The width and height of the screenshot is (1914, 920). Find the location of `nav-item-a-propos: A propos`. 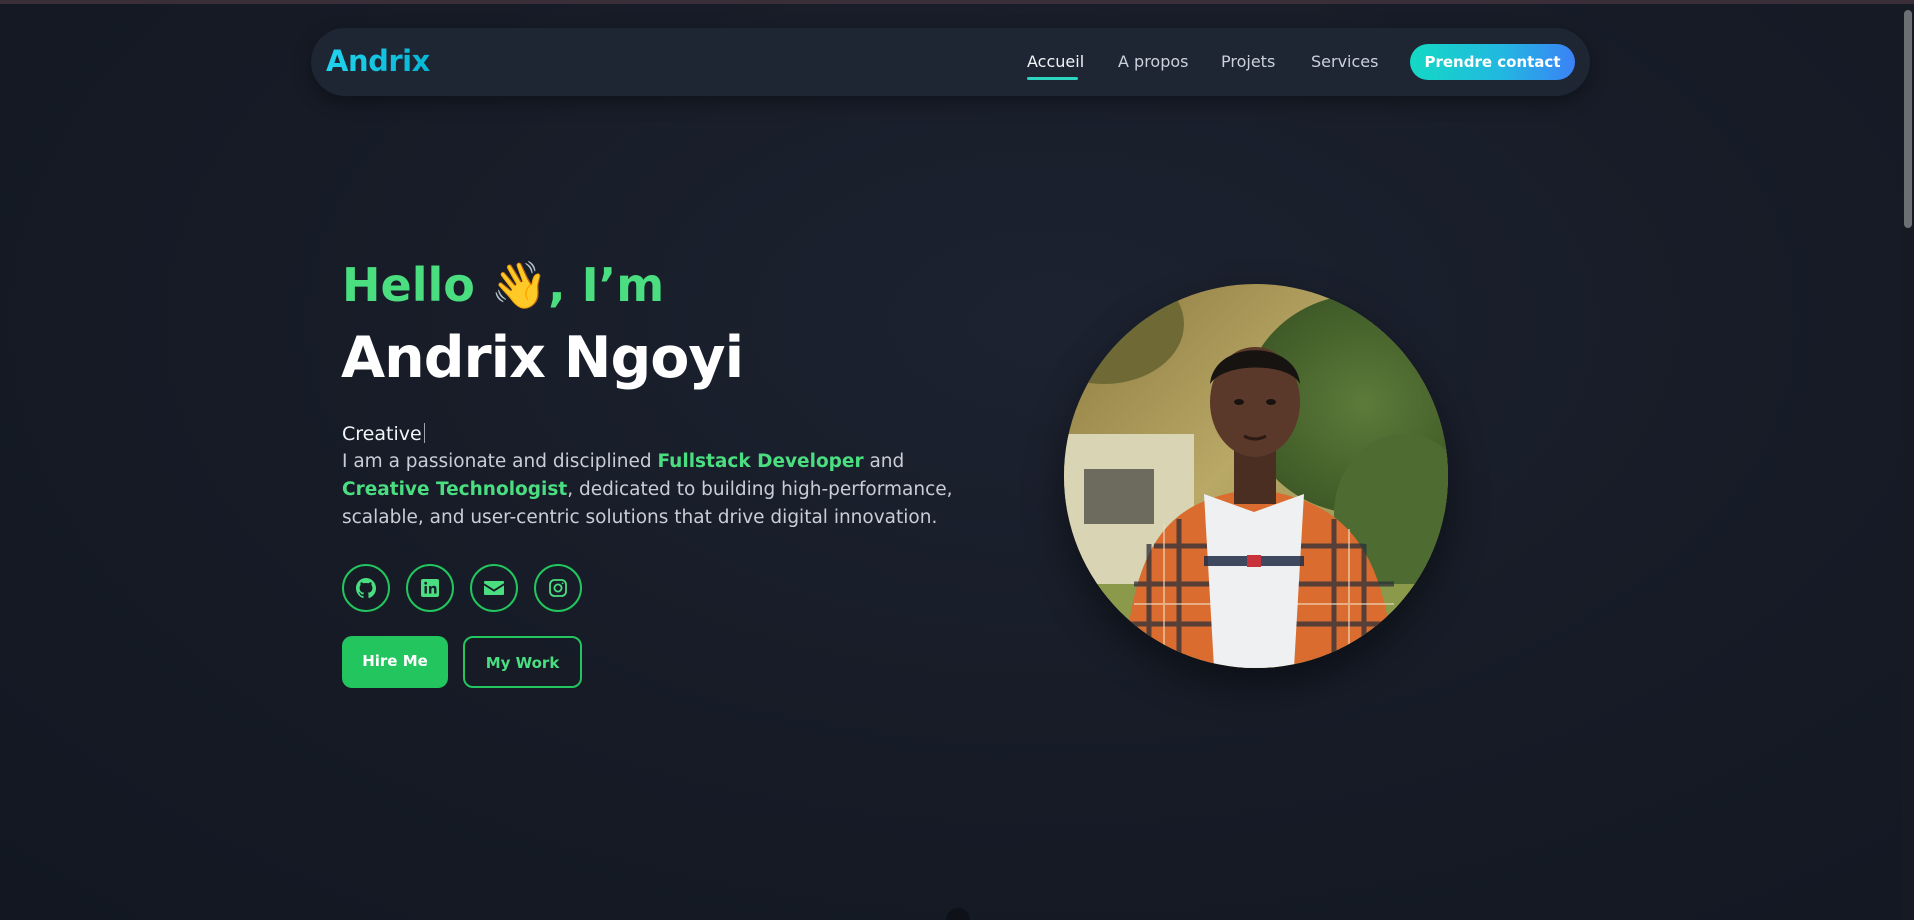

nav-item-a-propos: A propos is located at coordinates (1153, 61).